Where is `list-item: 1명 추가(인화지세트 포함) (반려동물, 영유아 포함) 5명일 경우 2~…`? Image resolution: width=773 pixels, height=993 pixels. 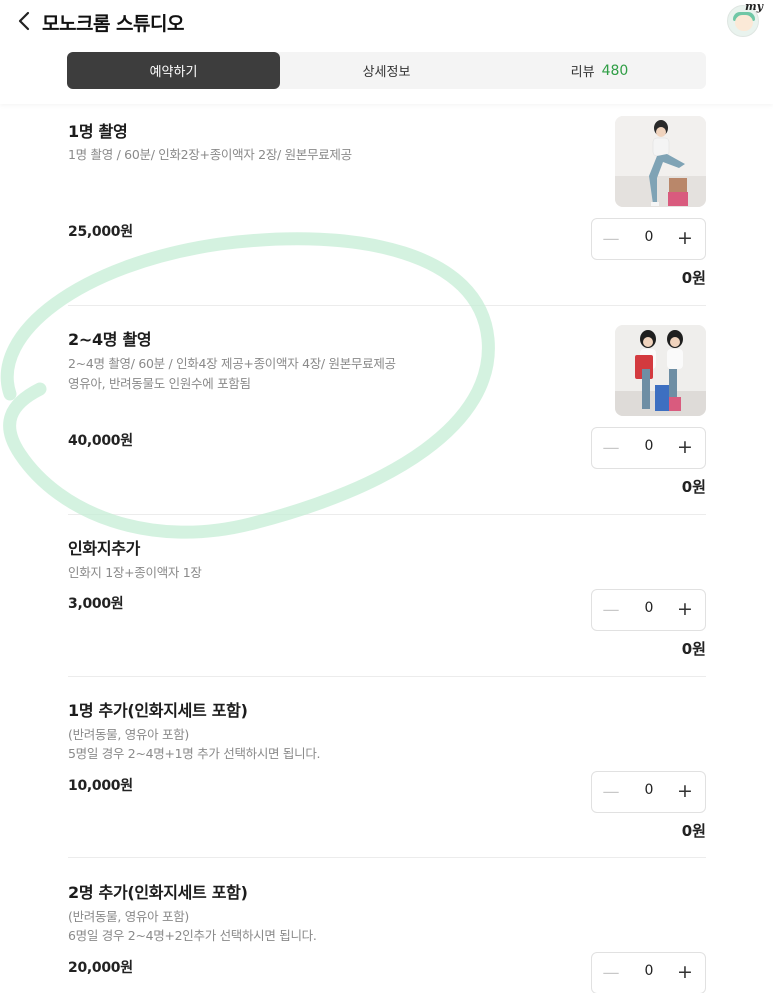
list-item: 1명 추가(인화지세트 포함) (반려동물, 영유아 포함) 5명일 경우 2~… is located at coordinates (387, 771).